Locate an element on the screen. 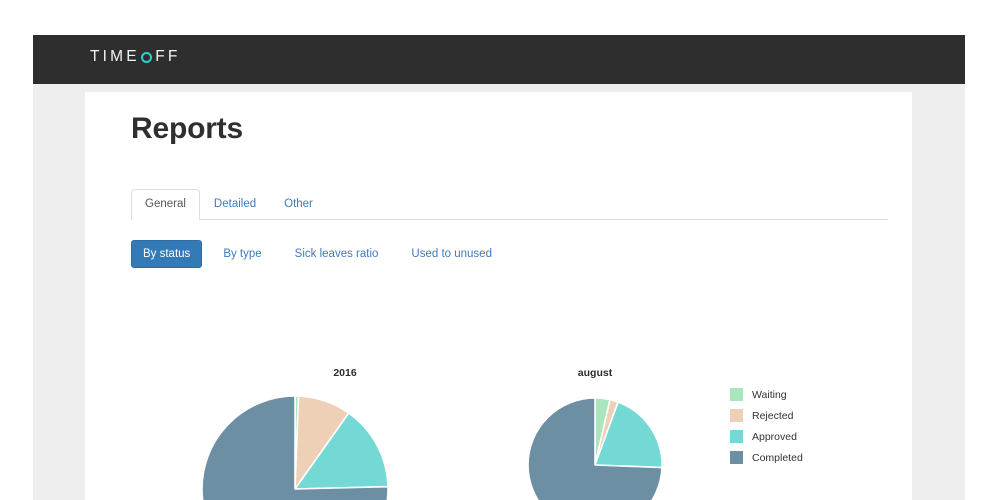 Image resolution: width=1000 pixels, height=500 pixels. legend-swatch-waiting is located at coordinates (736, 394).